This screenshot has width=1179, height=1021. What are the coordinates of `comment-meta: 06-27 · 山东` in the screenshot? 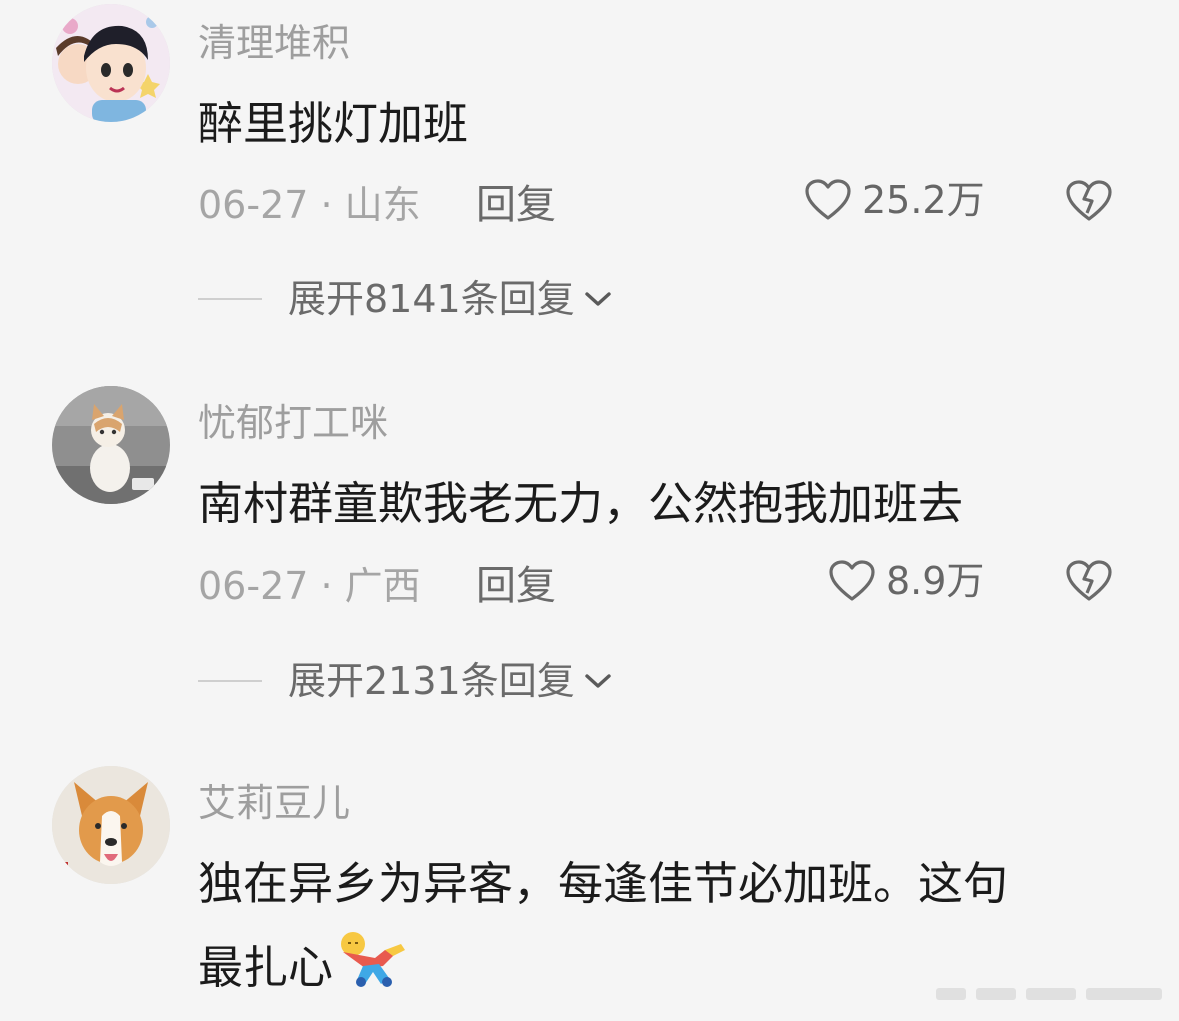 It's located at (309, 205).